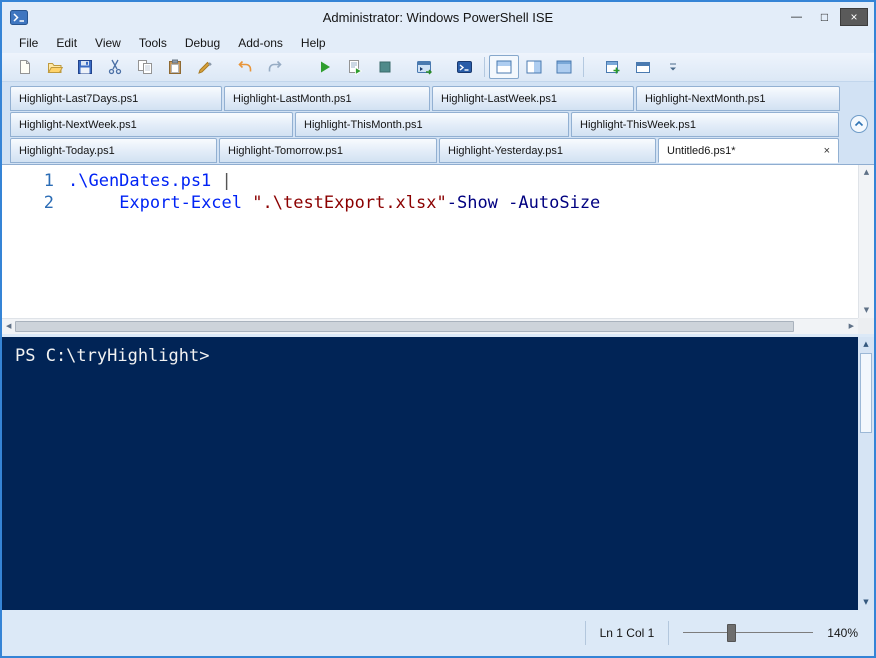  What do you see at coordinates (627, 633) in the screenshot?
I see `line-col-indicator: Ln 1 Col 1` at bounding box center [627, 633].